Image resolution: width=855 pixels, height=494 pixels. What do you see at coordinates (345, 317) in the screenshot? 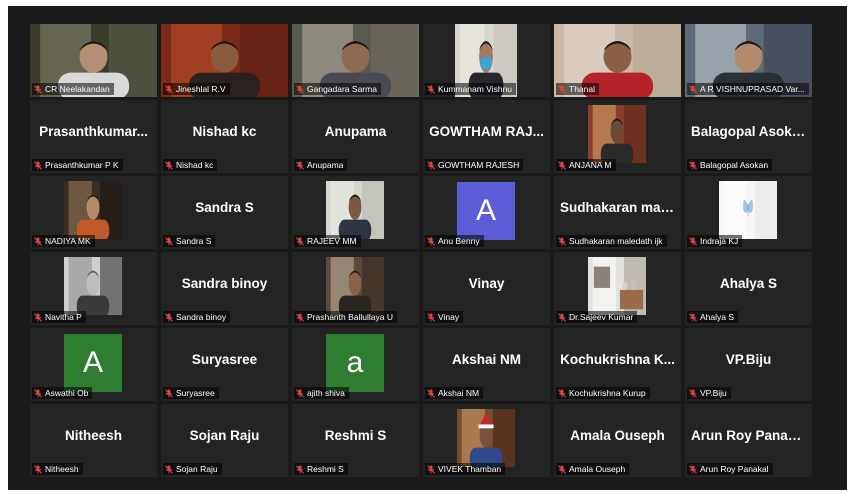
I see `participant-name-label: Prashanth Ballullaya U` at bounding box center [345, 317].